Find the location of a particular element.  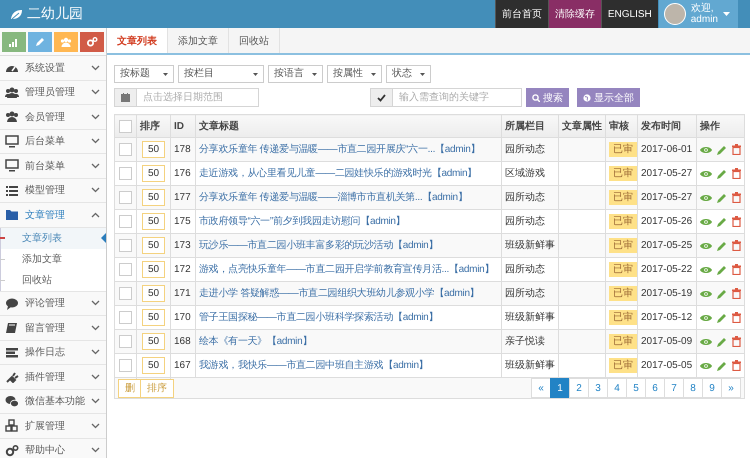

sidebar-item: 模型管理 is located at coordinates (53, 190).